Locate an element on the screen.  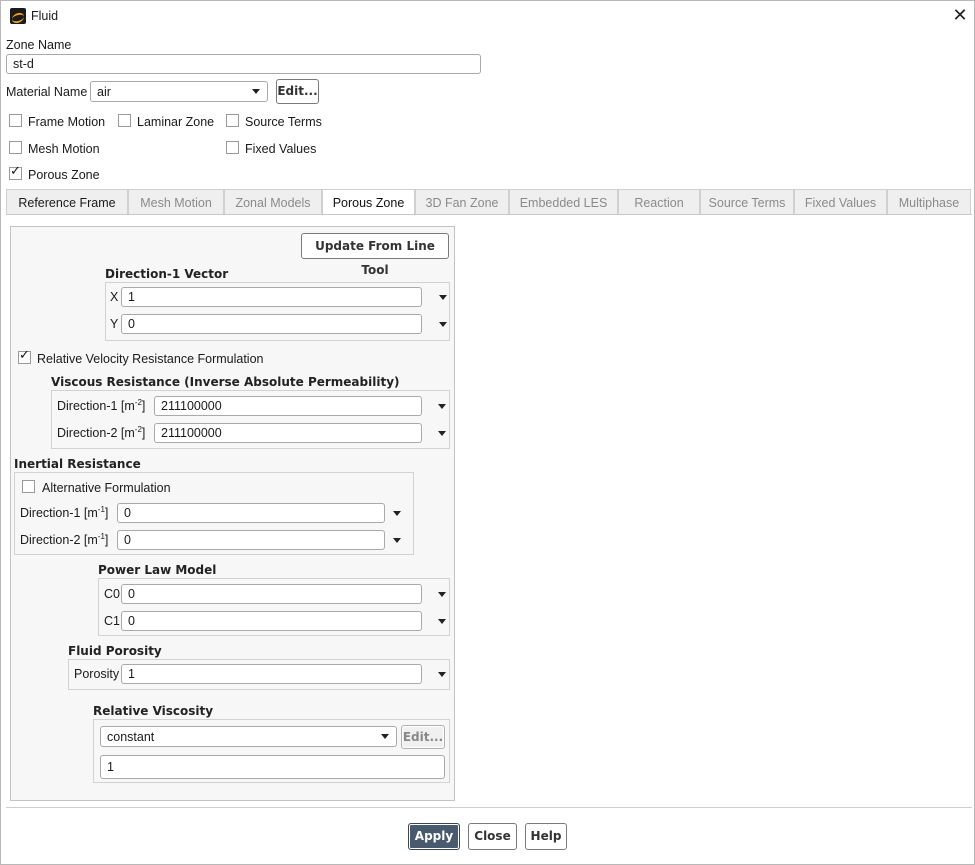
laminar-zone-checkbox is located at coordinates (124, 120).